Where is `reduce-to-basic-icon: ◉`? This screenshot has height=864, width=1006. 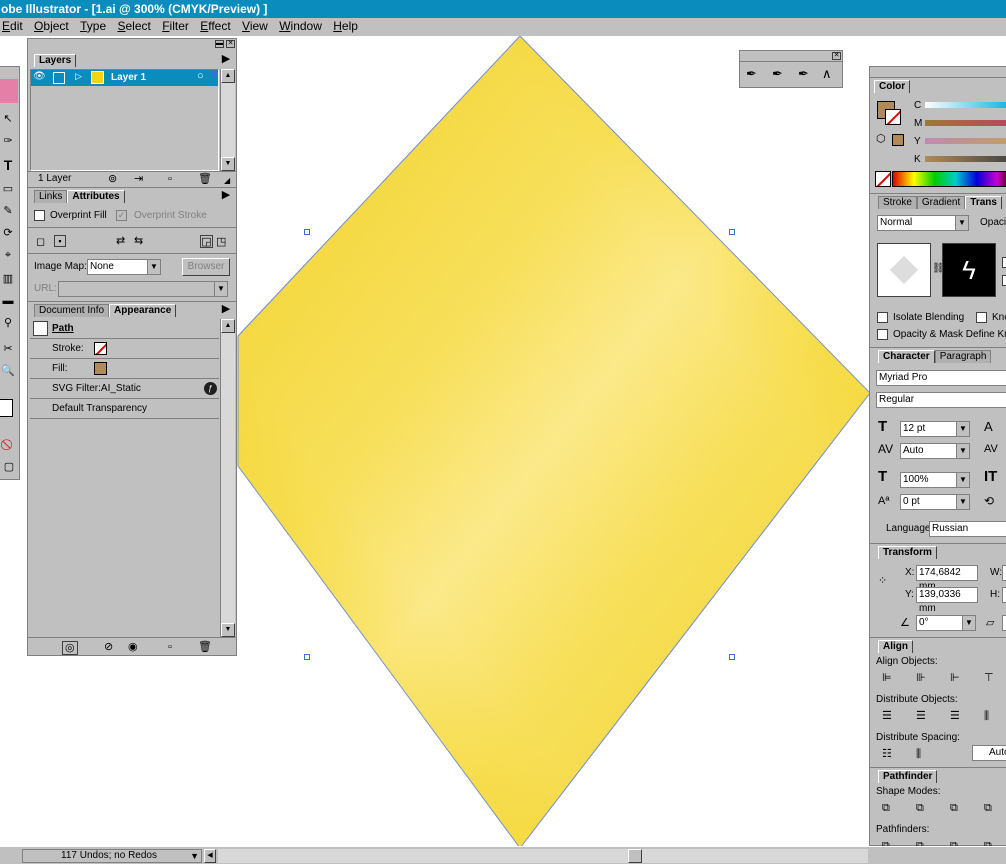
reduce-to-basic-icon: ◉ is located at coordinates (133, 647).